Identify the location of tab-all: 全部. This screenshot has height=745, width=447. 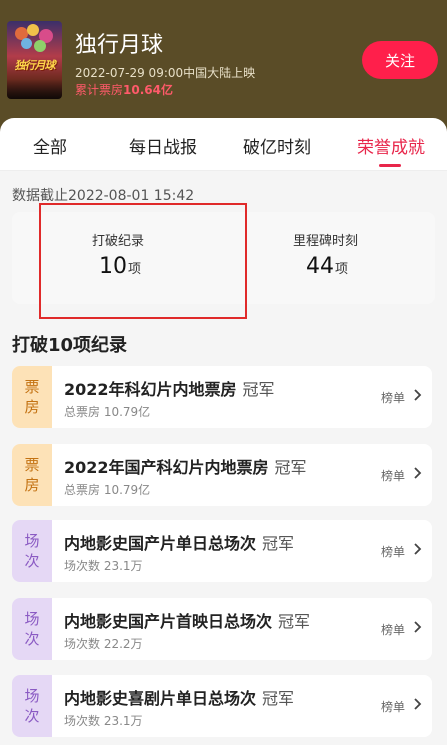
(50, 145).